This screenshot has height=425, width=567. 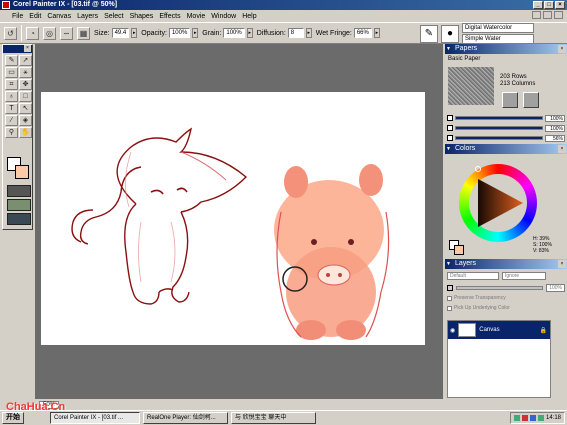 What do you see at coordinates (22, 172) in the screenshot?
I see `background-color-swatch` at bounding box center [22, 172].